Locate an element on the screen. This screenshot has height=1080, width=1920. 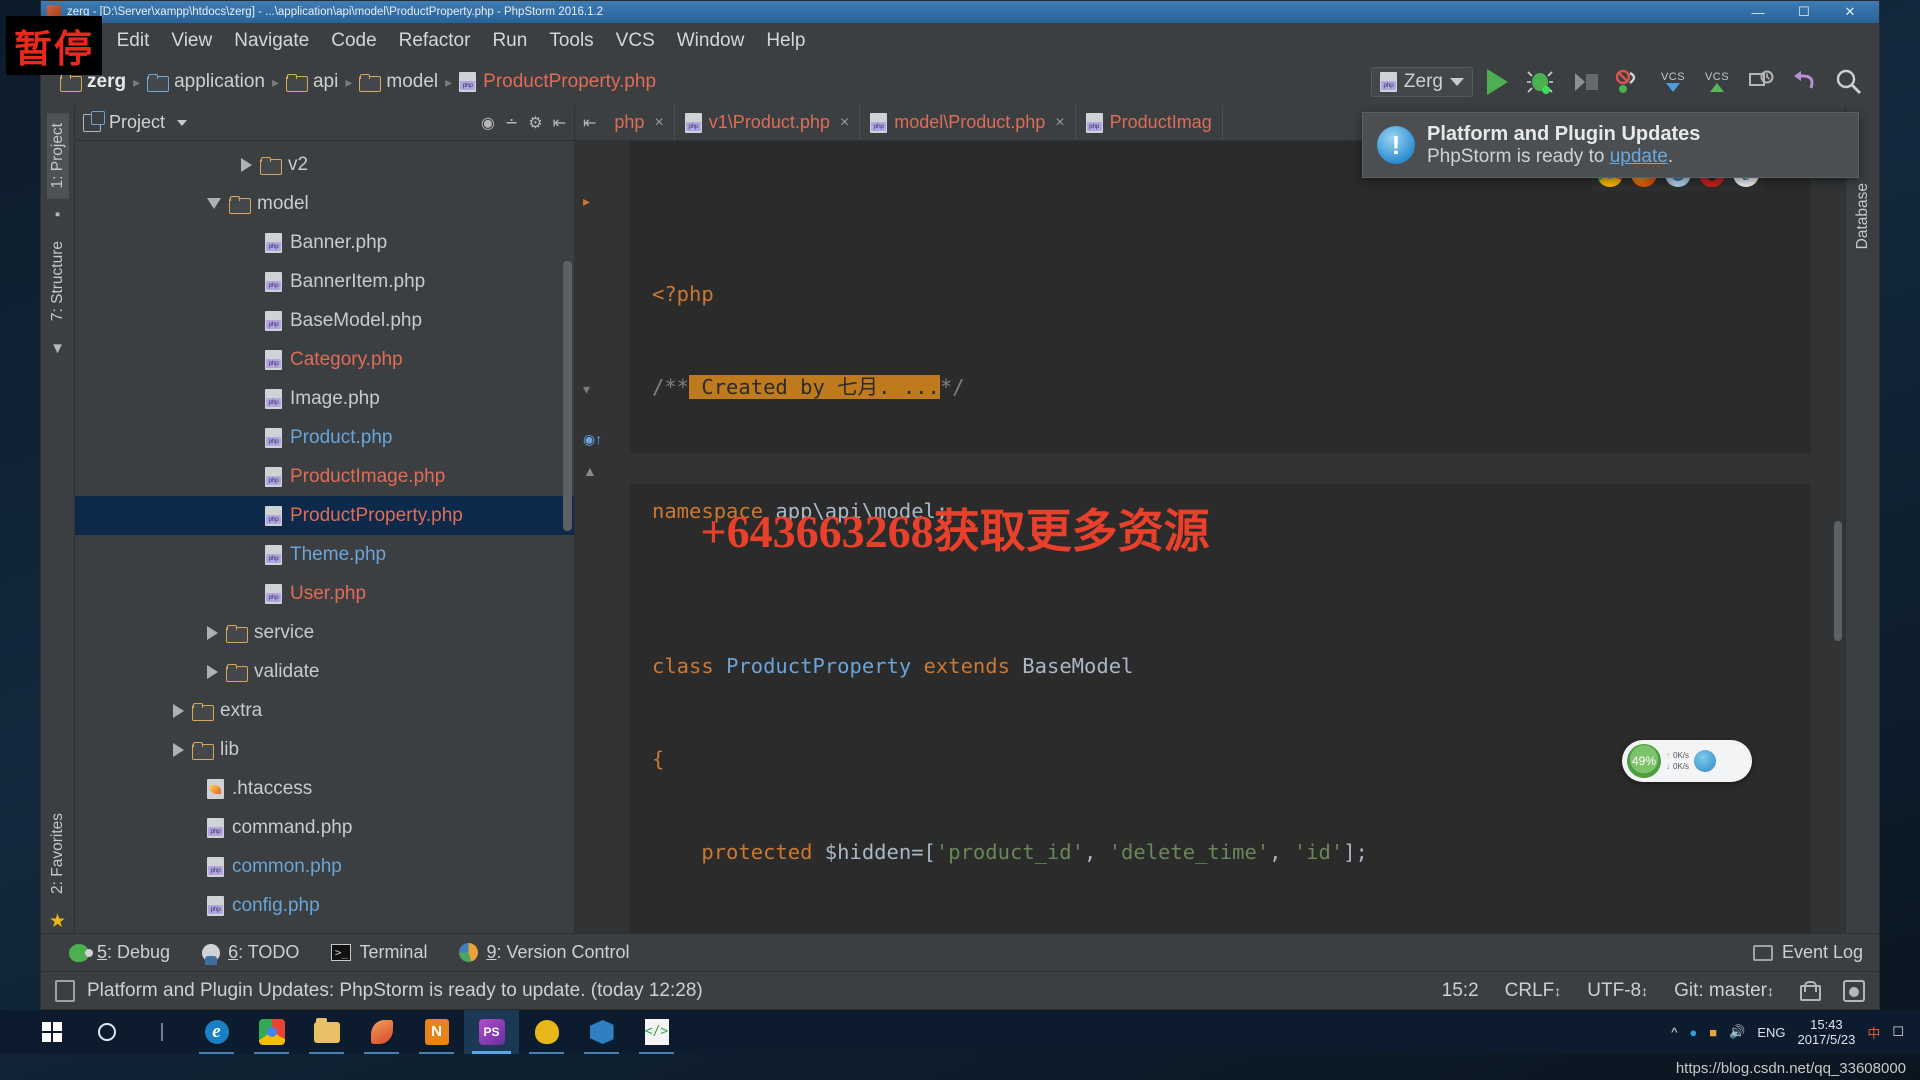
tree-item-user-php: User.php is located at coordinates (324, 593).